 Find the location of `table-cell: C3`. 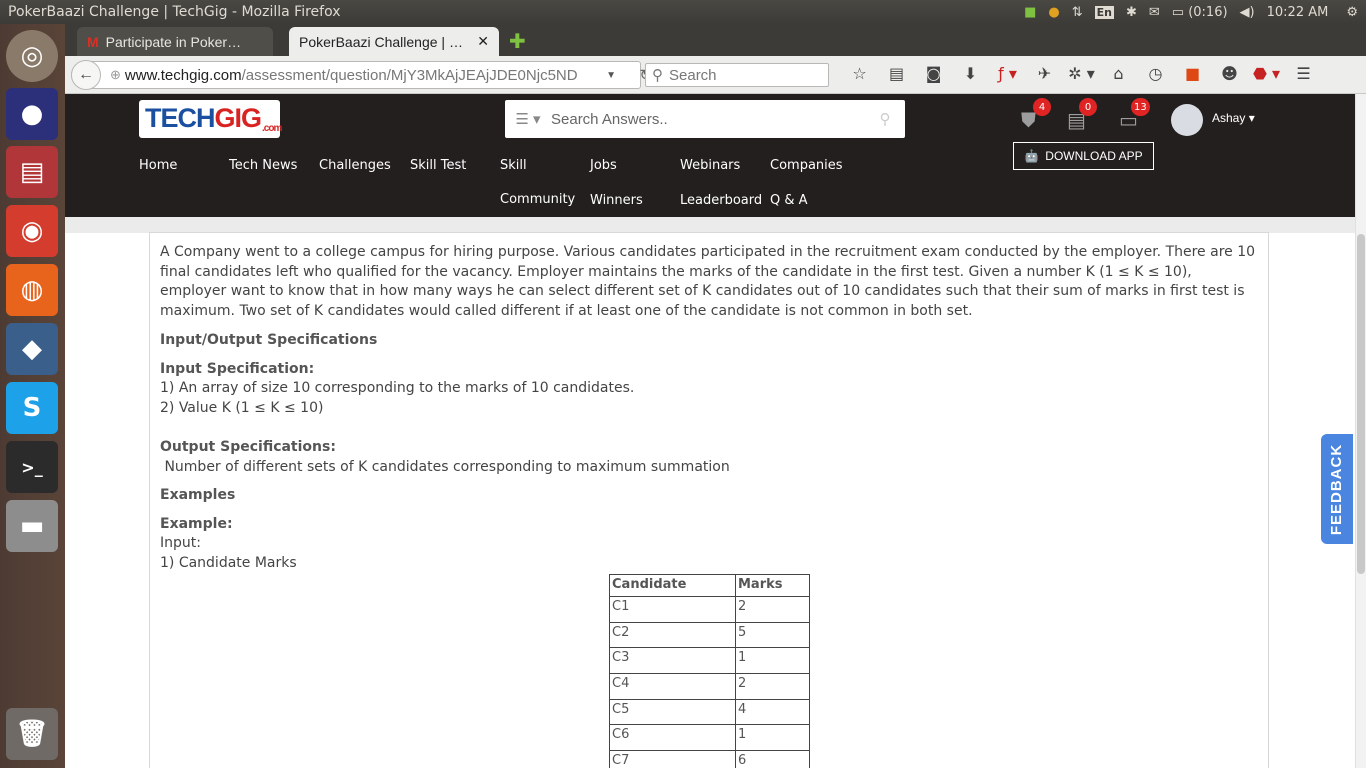

table-cell: C3 is located at coordinates (672, 661).